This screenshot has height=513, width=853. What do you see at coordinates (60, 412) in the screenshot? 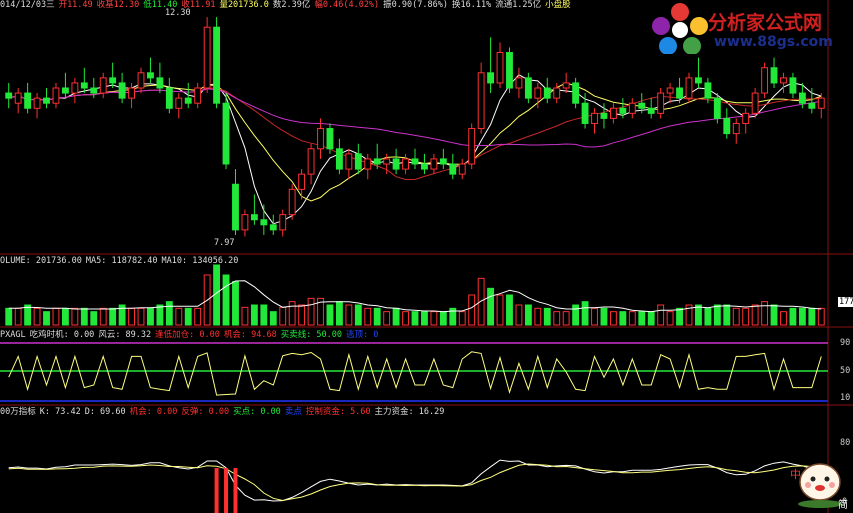
I see `ind2-k: K: 73.42` at bounding box center [60, 412].